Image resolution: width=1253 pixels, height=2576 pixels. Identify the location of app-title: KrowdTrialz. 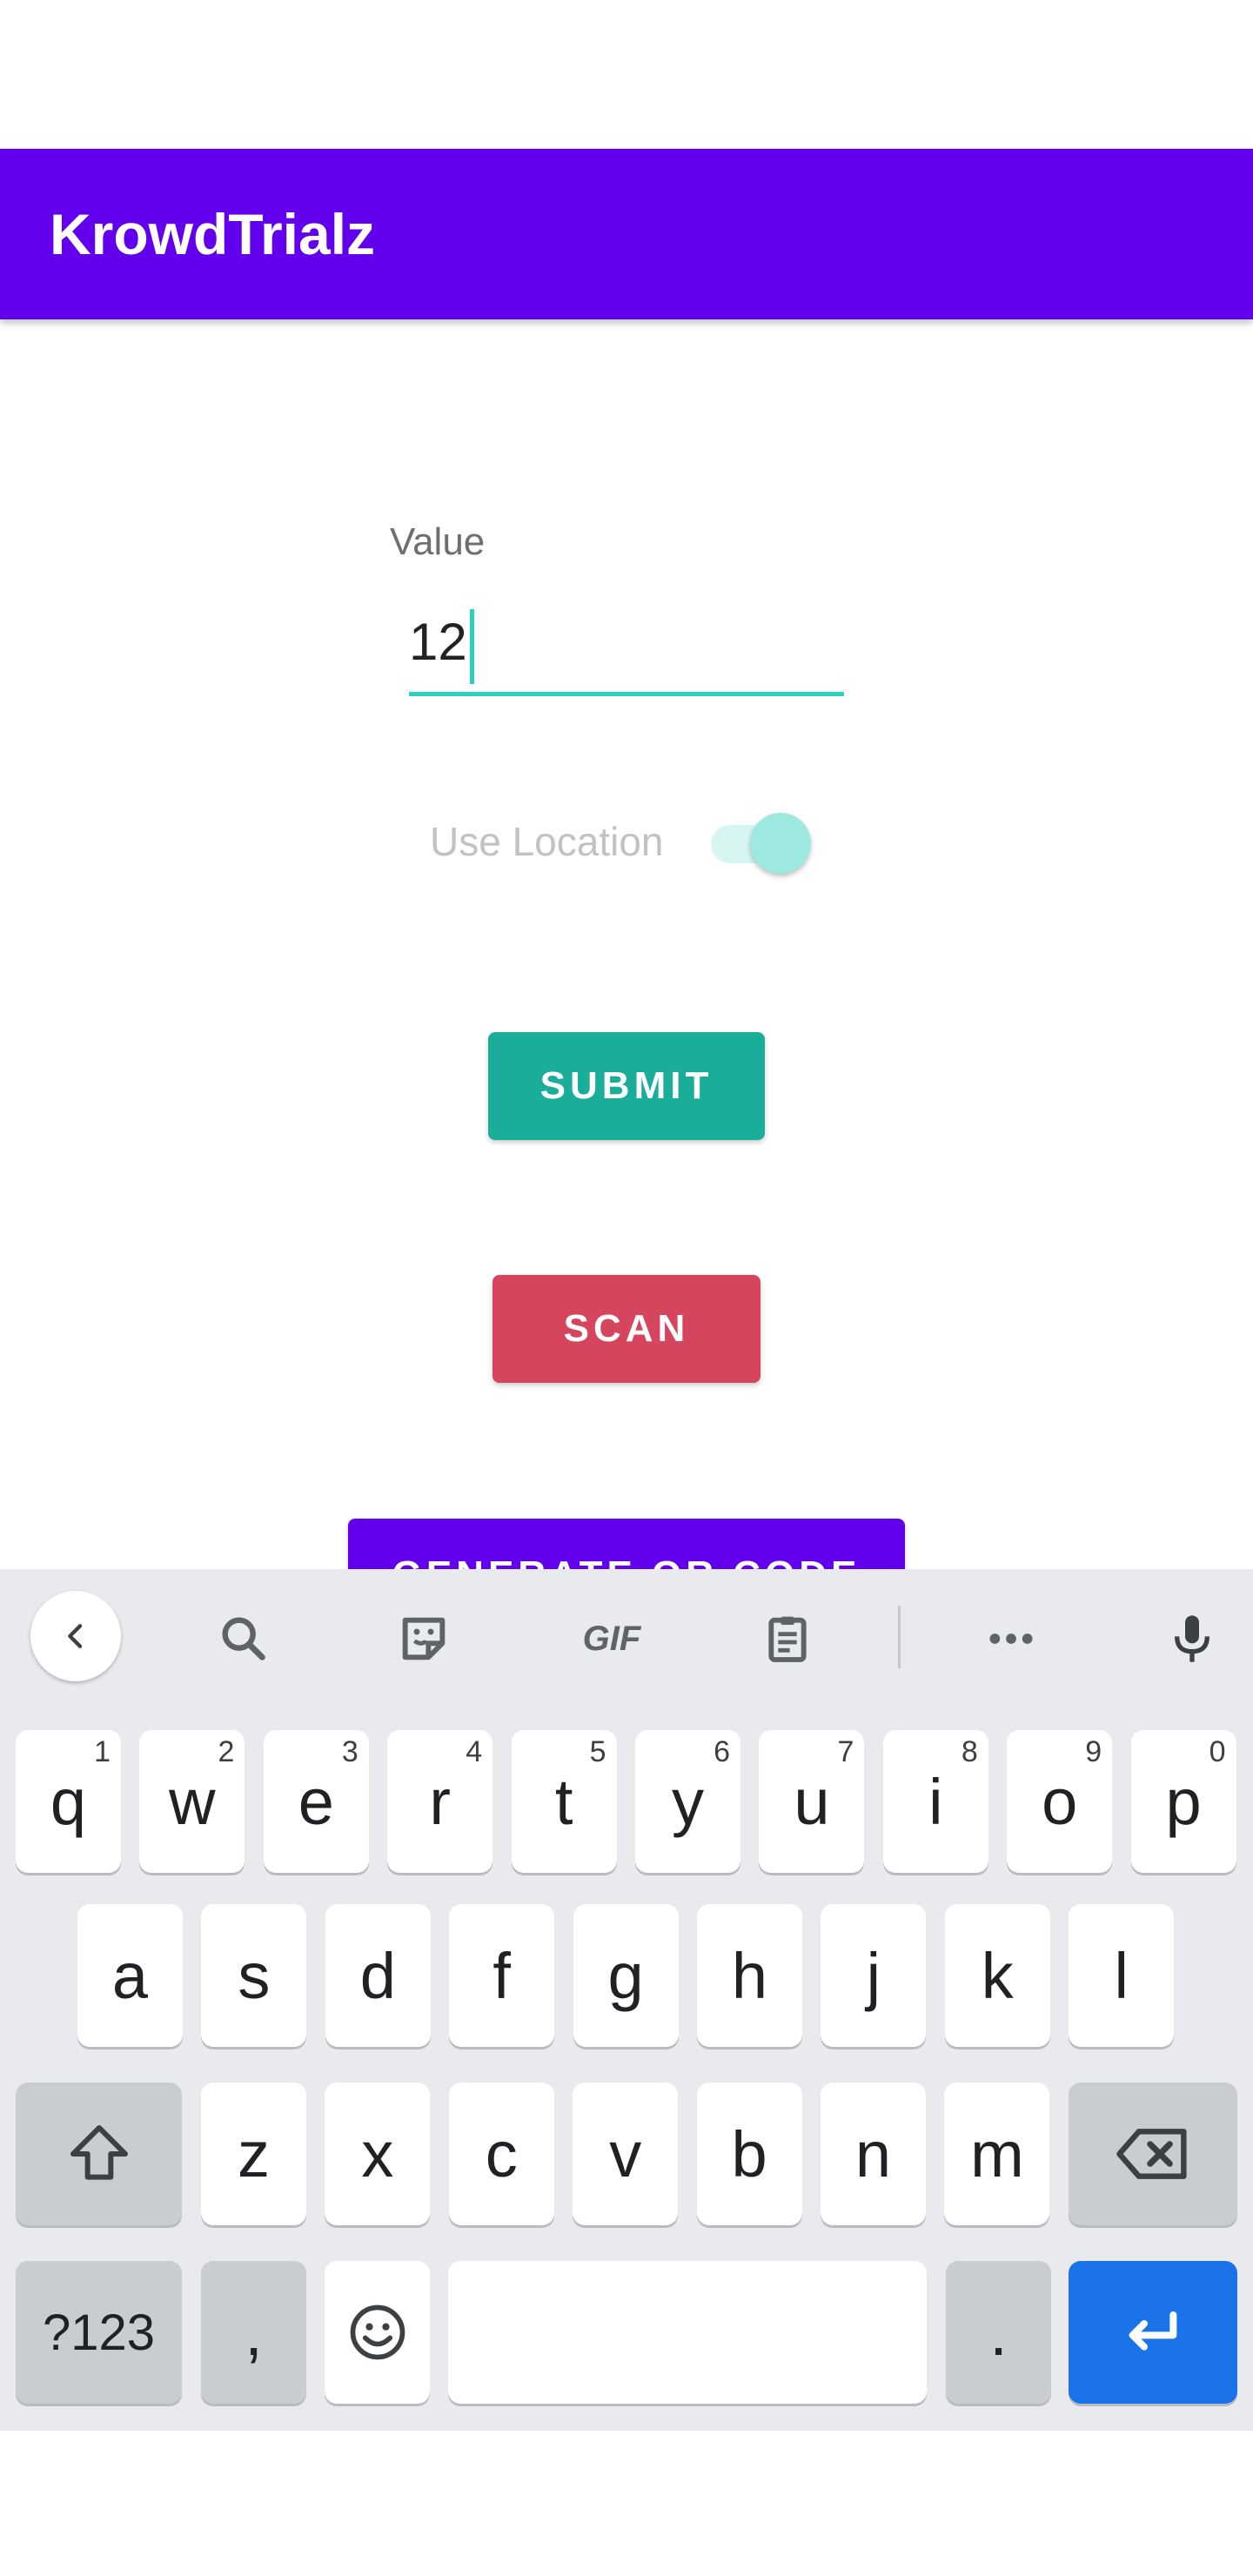
(213, 234).